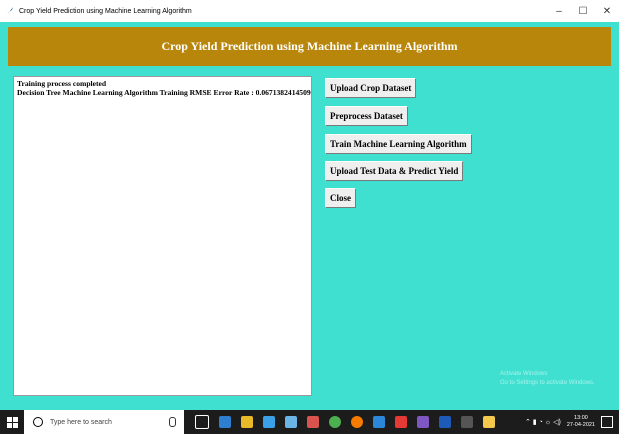 The image size is (619, 434). What do you see at coordinates (580, 425) in the screenshot?
I see `clock-date: 27-04-2021` at bounding box center [580, 425].